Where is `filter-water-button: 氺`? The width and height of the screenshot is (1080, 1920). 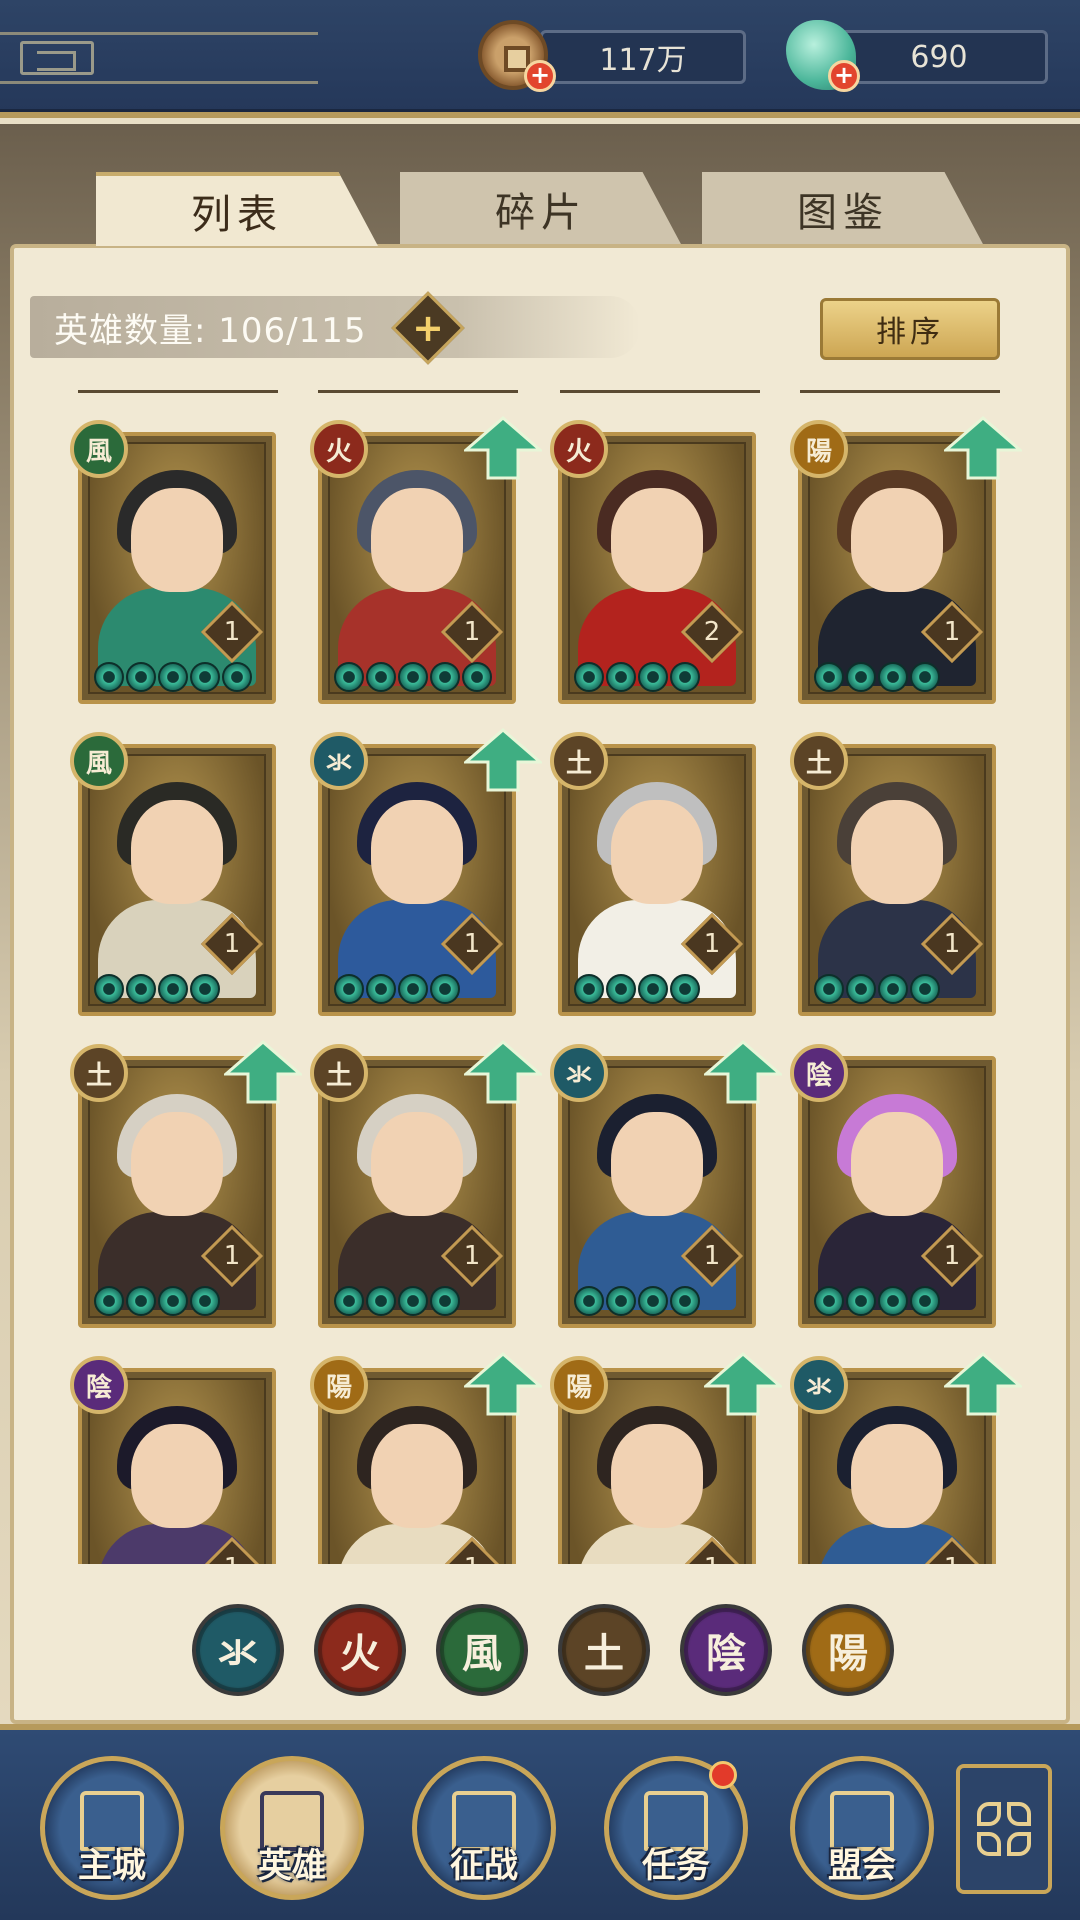 filter-water-button: 氺 is located at coordinates (238, 1650).